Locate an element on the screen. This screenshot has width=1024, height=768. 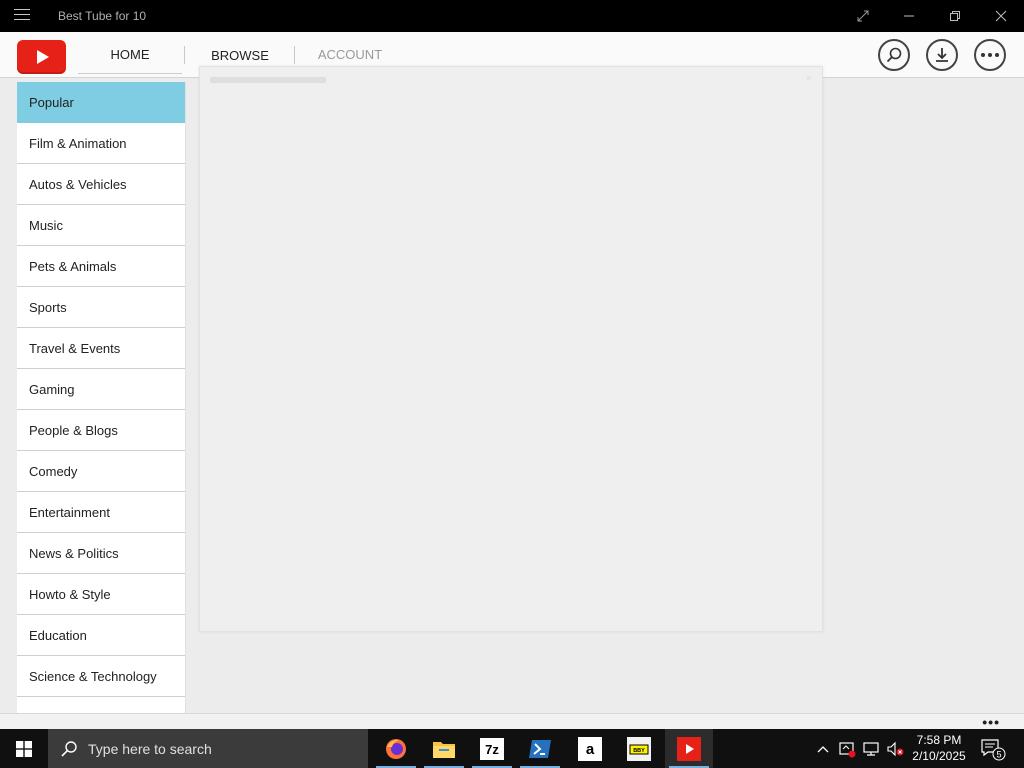
search-button is located at coordinates (894, 55).